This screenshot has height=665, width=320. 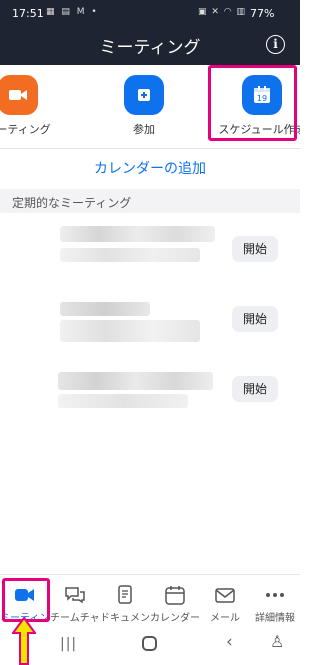 I want to click on status-time: 17:51, so click(x=28, y=13).